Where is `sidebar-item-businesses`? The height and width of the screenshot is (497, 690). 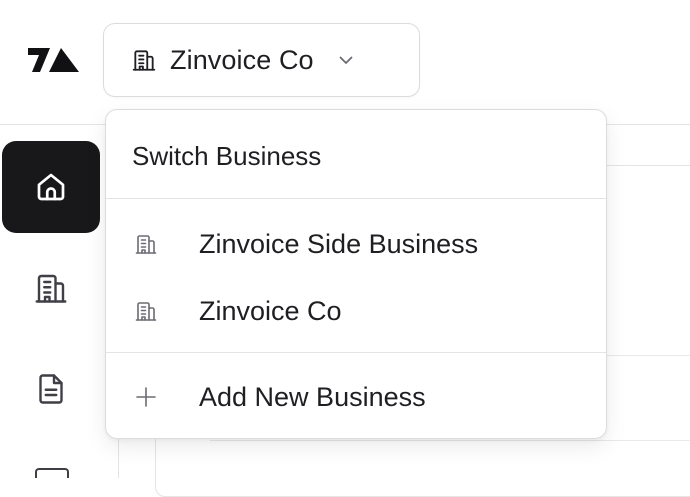
sidebar-item-businesses is located at coordinates (51, 288).